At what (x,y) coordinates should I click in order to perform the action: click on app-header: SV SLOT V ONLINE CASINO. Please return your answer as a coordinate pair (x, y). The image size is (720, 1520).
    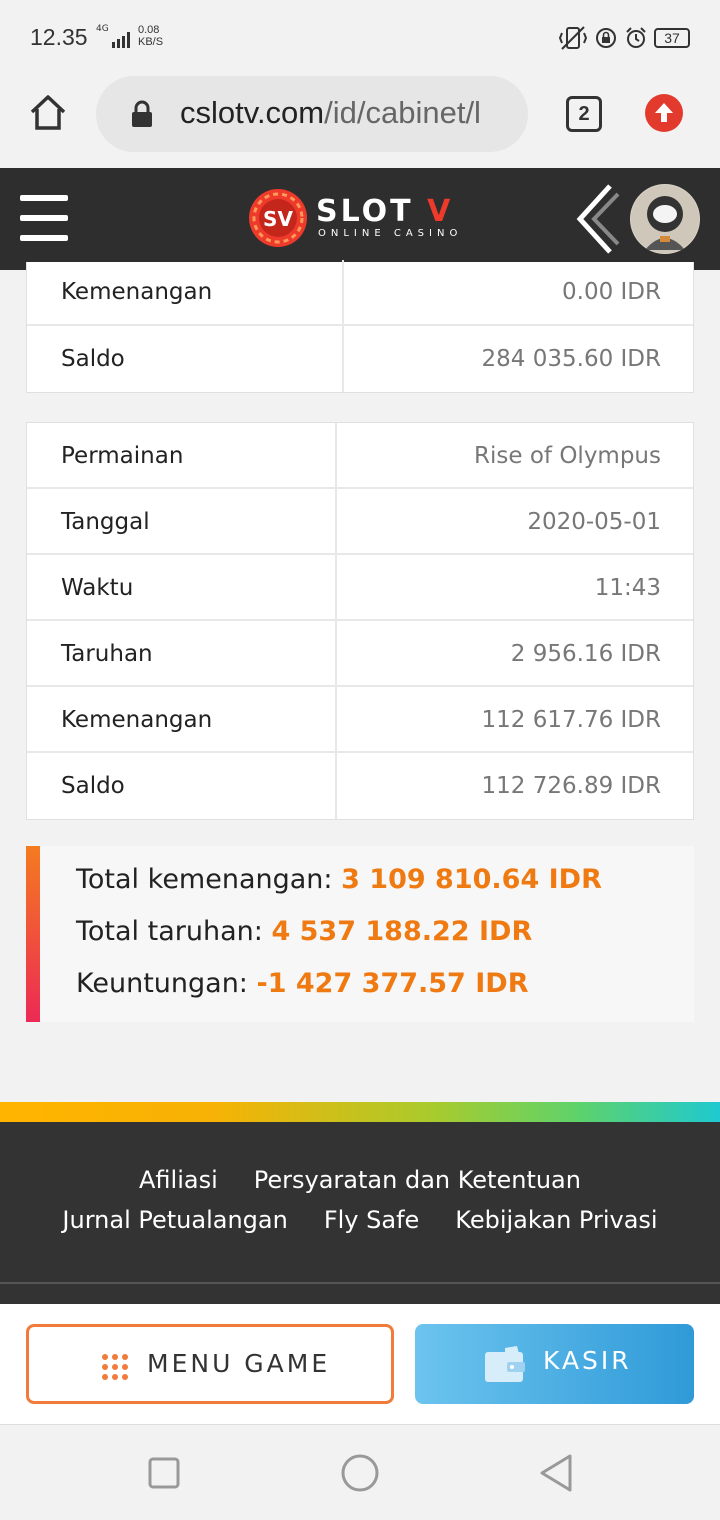
    Looking at the image, I should click on (360, 219).